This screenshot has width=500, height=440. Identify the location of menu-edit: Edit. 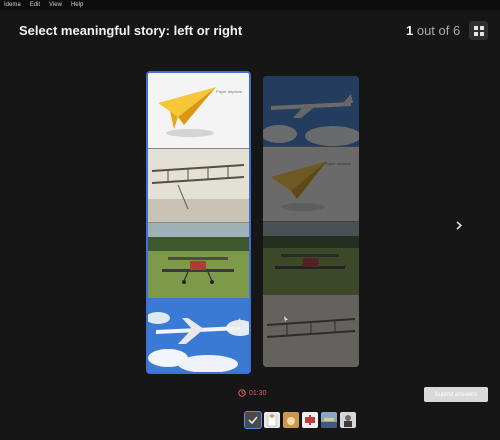
(35, 5).